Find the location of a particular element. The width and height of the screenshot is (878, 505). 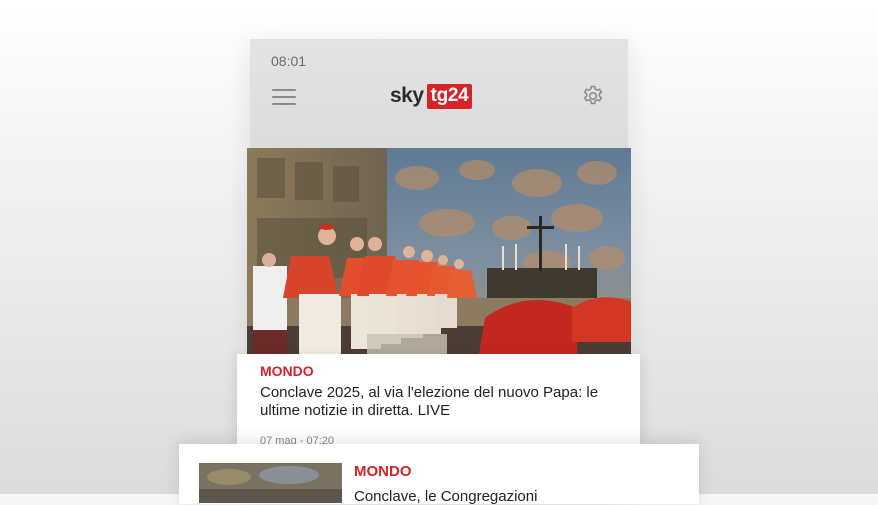

logo-tg24-text: tg24 is located at coordinates (449, 96).